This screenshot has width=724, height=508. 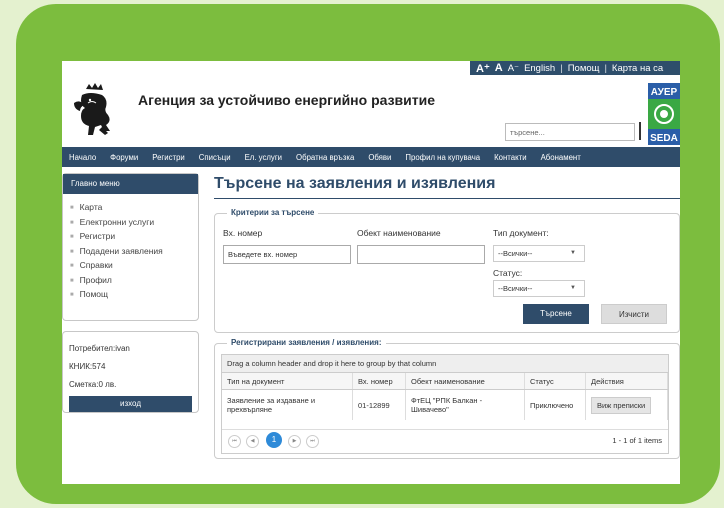 What do you see at coordinates (539, 253) in the screenshot?
I see `doctype-select: --Всички-- ▼` at bounding box center [539, 253].